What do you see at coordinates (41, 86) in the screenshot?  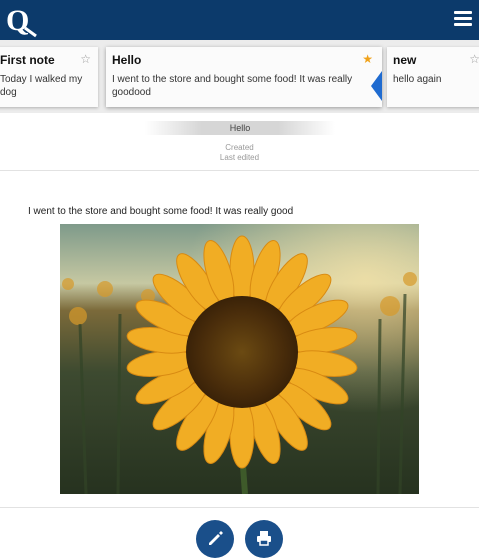 I see `note-preview: Today I walked my dog` at bounding box center [41, 86].